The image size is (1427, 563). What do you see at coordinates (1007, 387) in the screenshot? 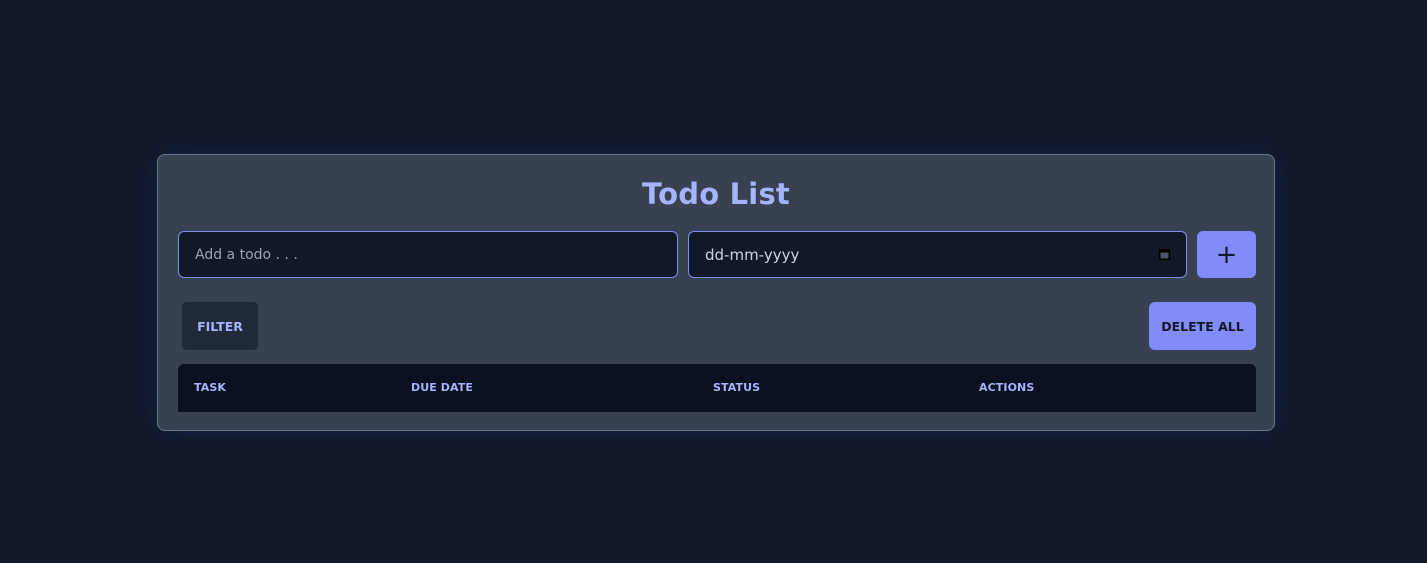
I see `column-header-actions: ACTIONS` at bounding box center [1007, 387].